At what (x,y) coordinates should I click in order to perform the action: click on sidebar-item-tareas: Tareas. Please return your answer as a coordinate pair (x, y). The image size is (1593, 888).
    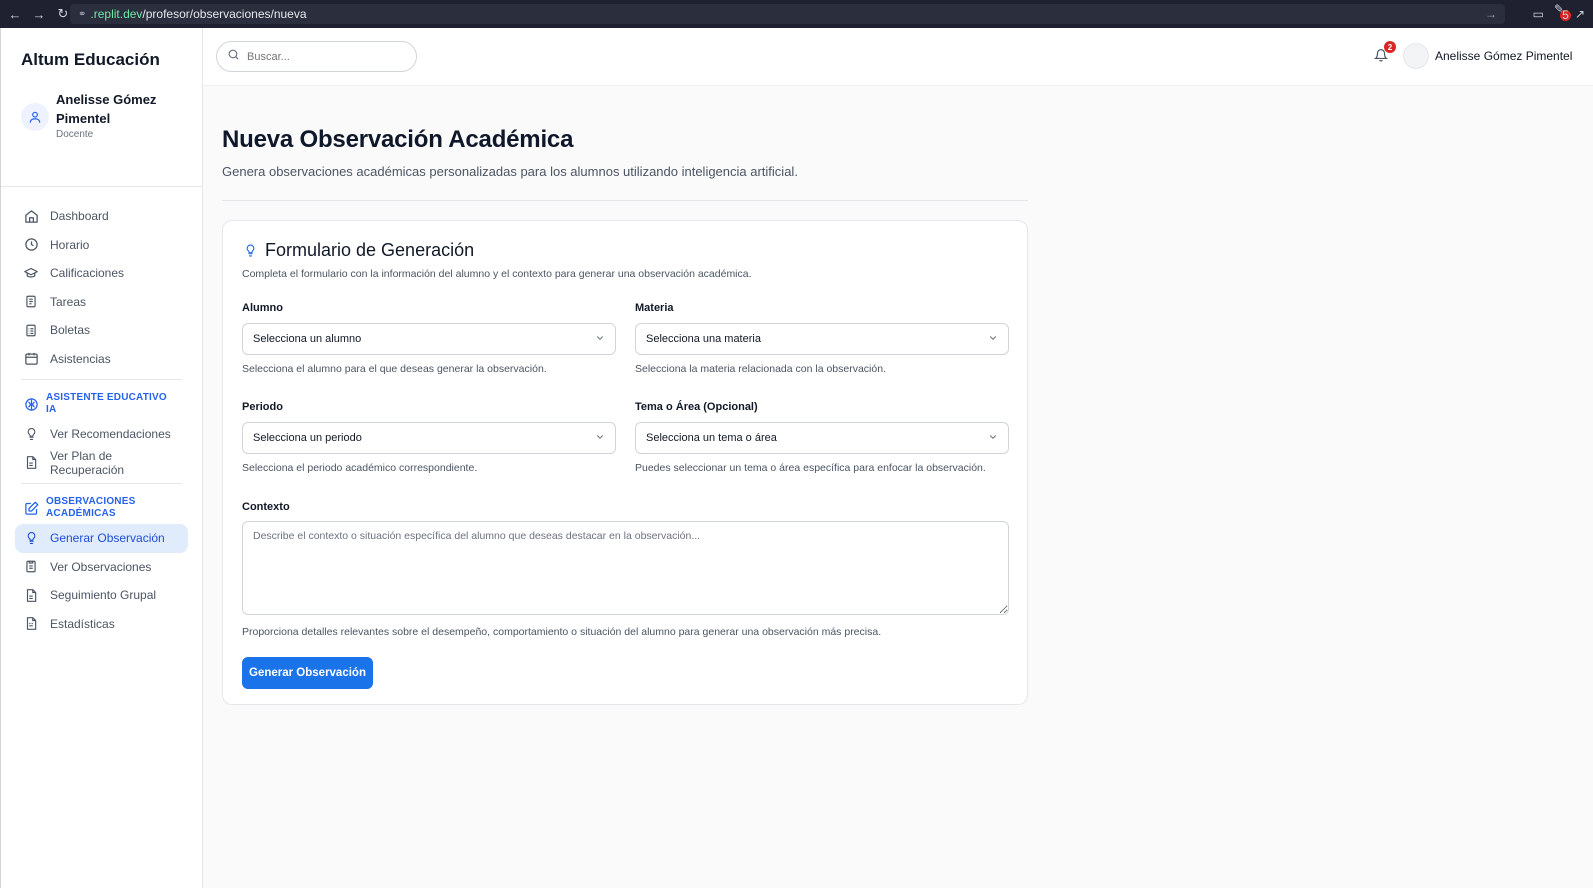
    Looking at the image, I should click on (101, 302).